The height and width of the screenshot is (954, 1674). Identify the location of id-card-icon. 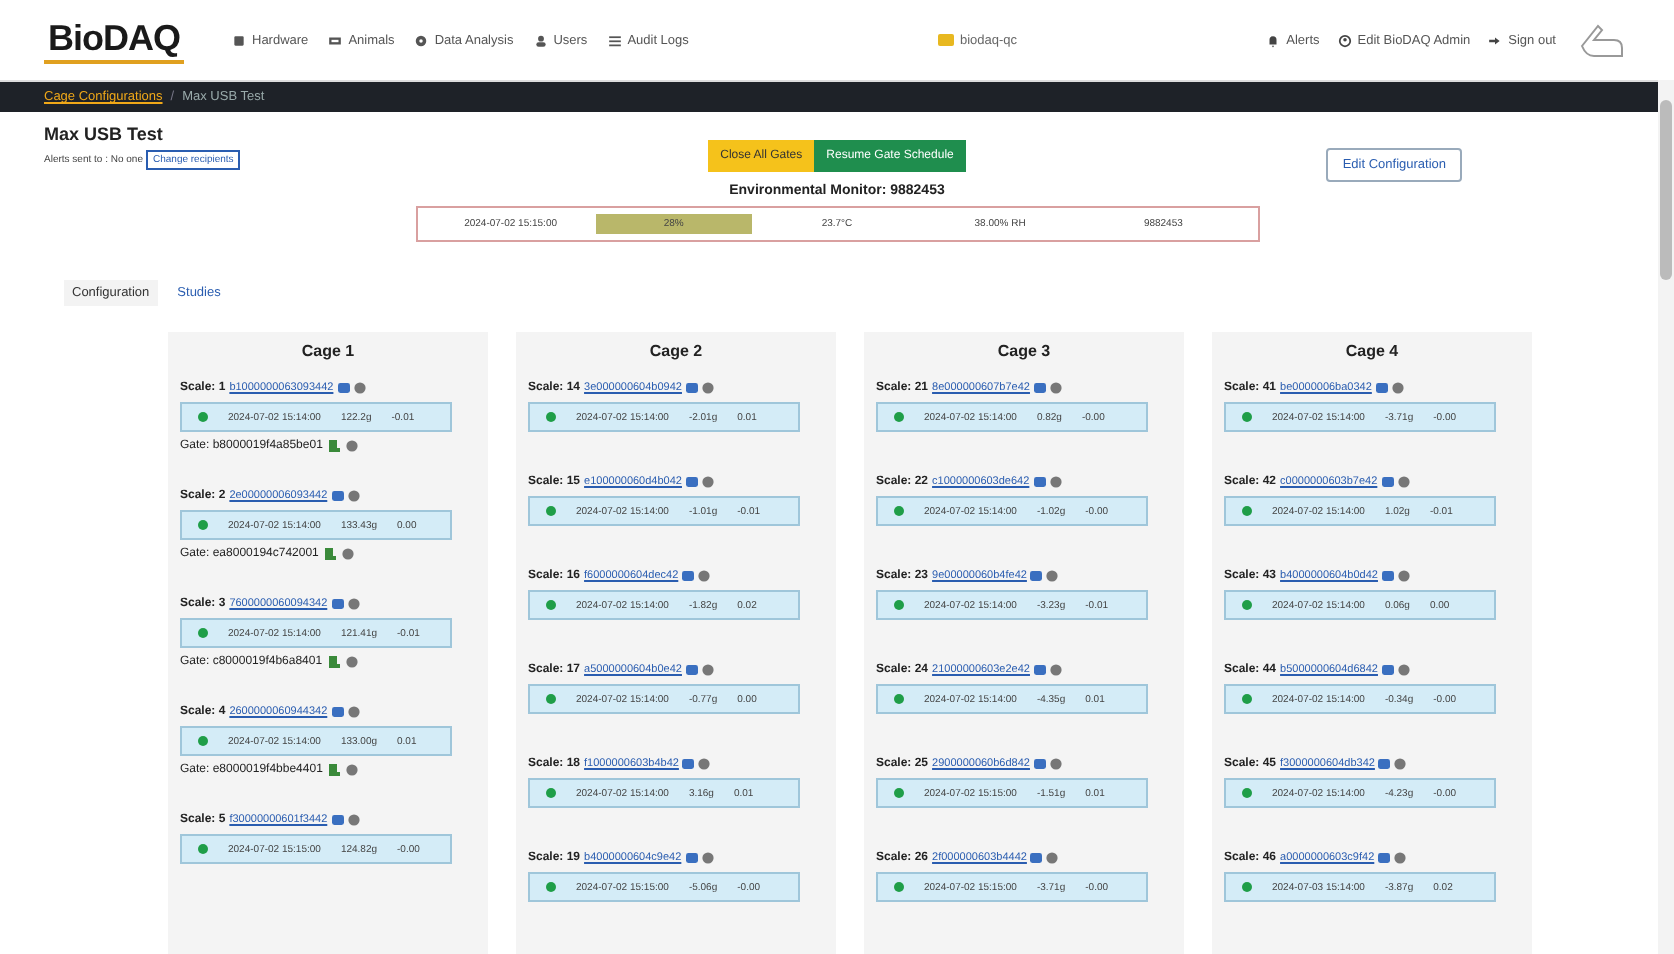
(335, 40).